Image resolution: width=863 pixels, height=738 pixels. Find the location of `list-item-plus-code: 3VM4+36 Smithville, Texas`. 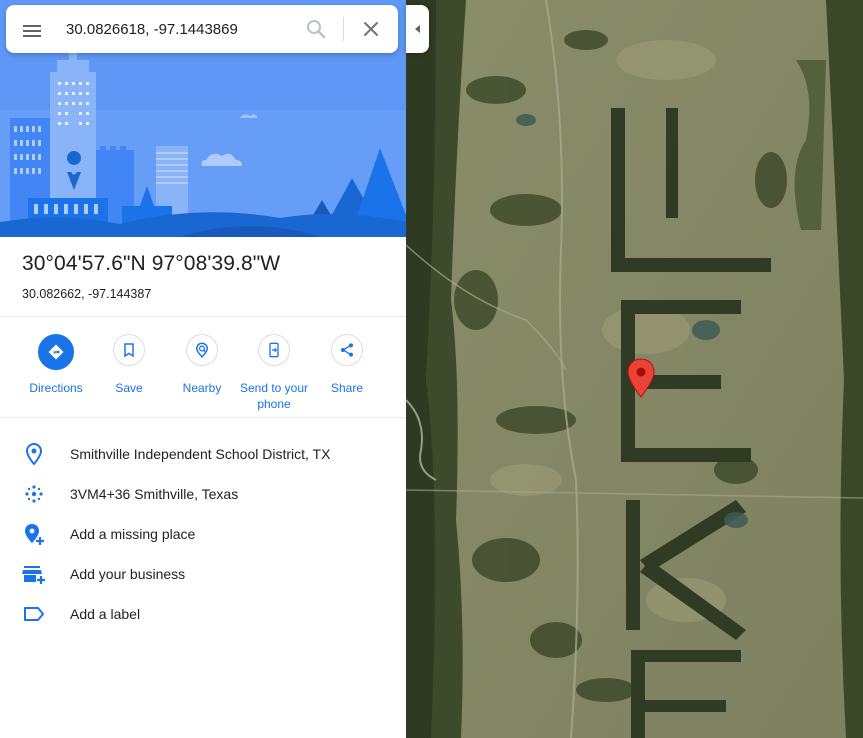

list-item-plus-code: 3VM4+36 Smithville, Texas is located at coordinates (203, 494).